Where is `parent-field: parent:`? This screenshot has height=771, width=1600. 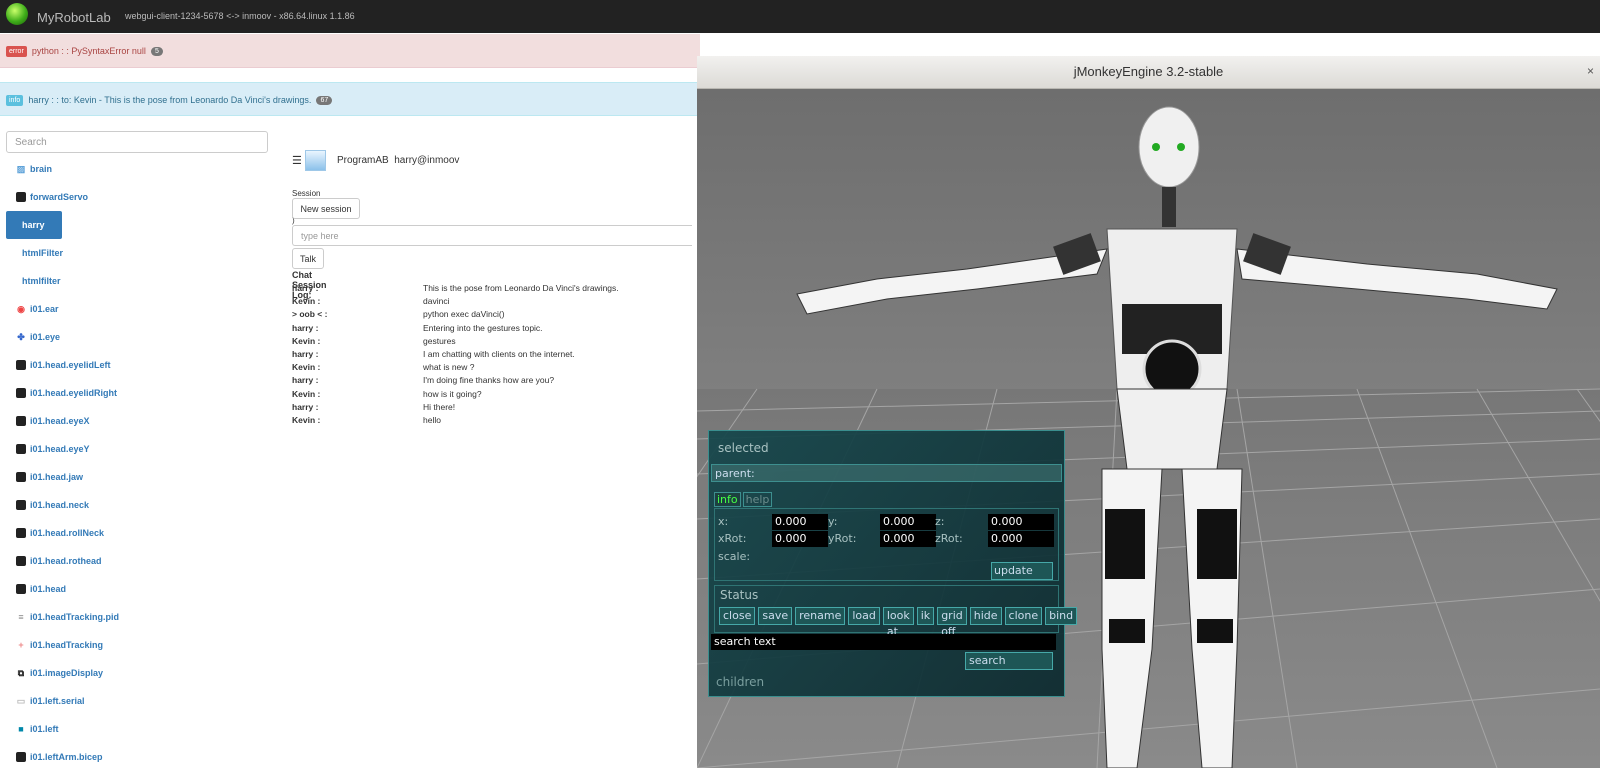
parent-field: parent: is located at coordinates (886, 473).